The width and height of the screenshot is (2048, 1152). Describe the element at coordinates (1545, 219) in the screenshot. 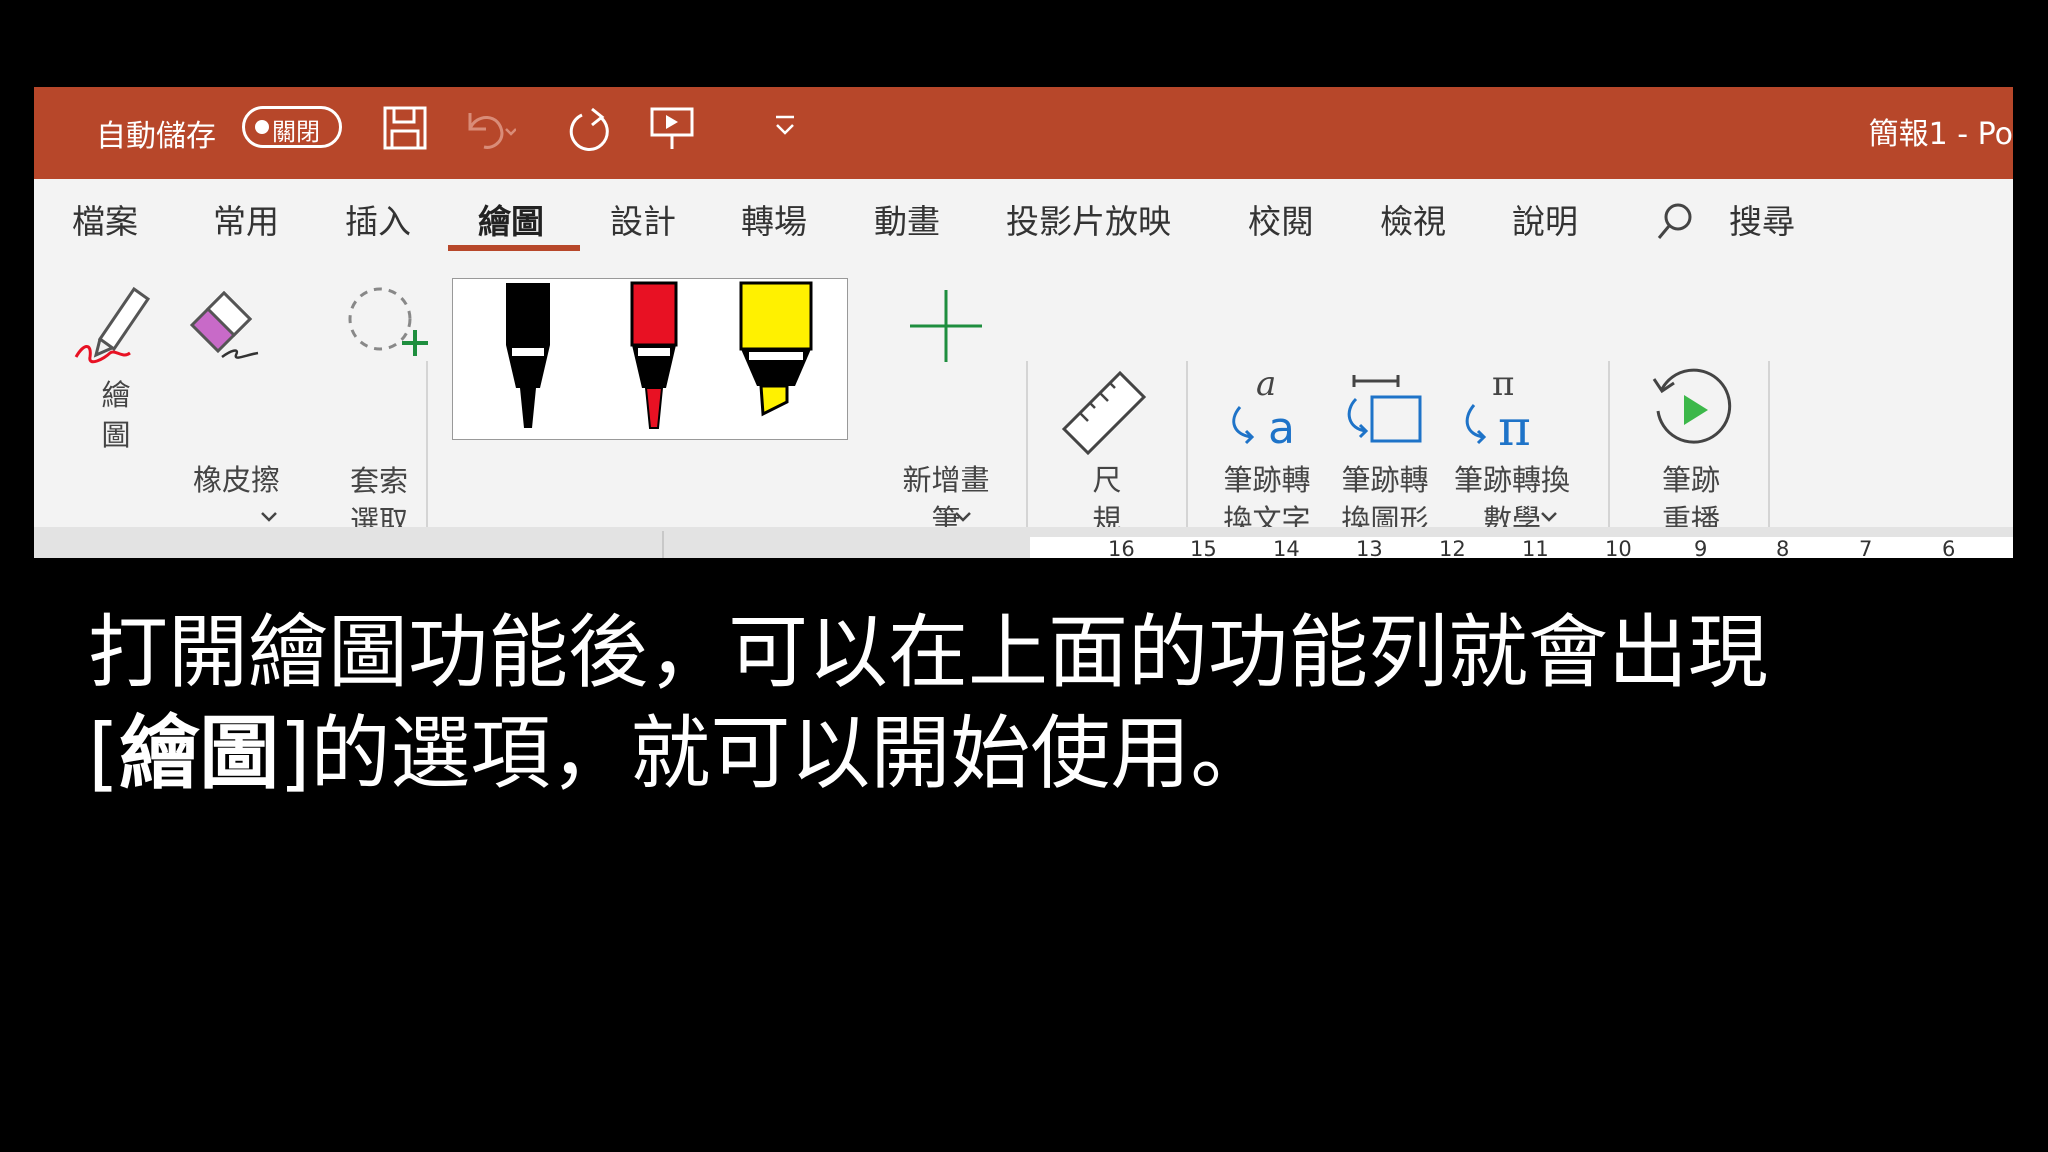

I see `tab-help: 說明` at that location.